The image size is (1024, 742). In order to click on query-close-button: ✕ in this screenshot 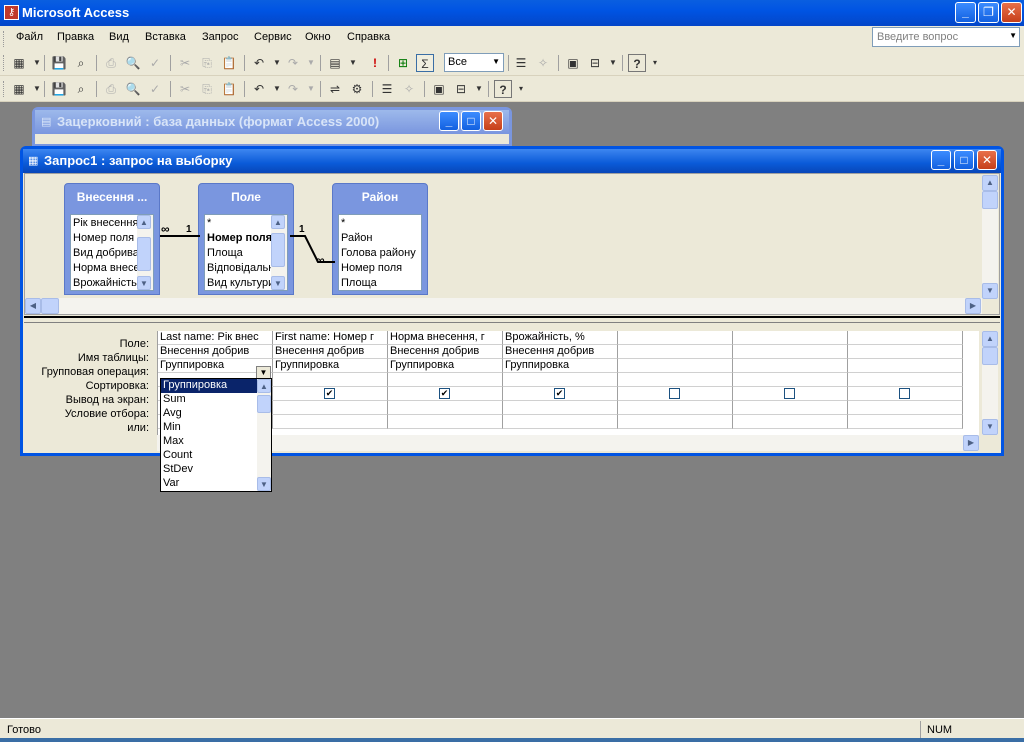, I will do `click(987, 160)`.